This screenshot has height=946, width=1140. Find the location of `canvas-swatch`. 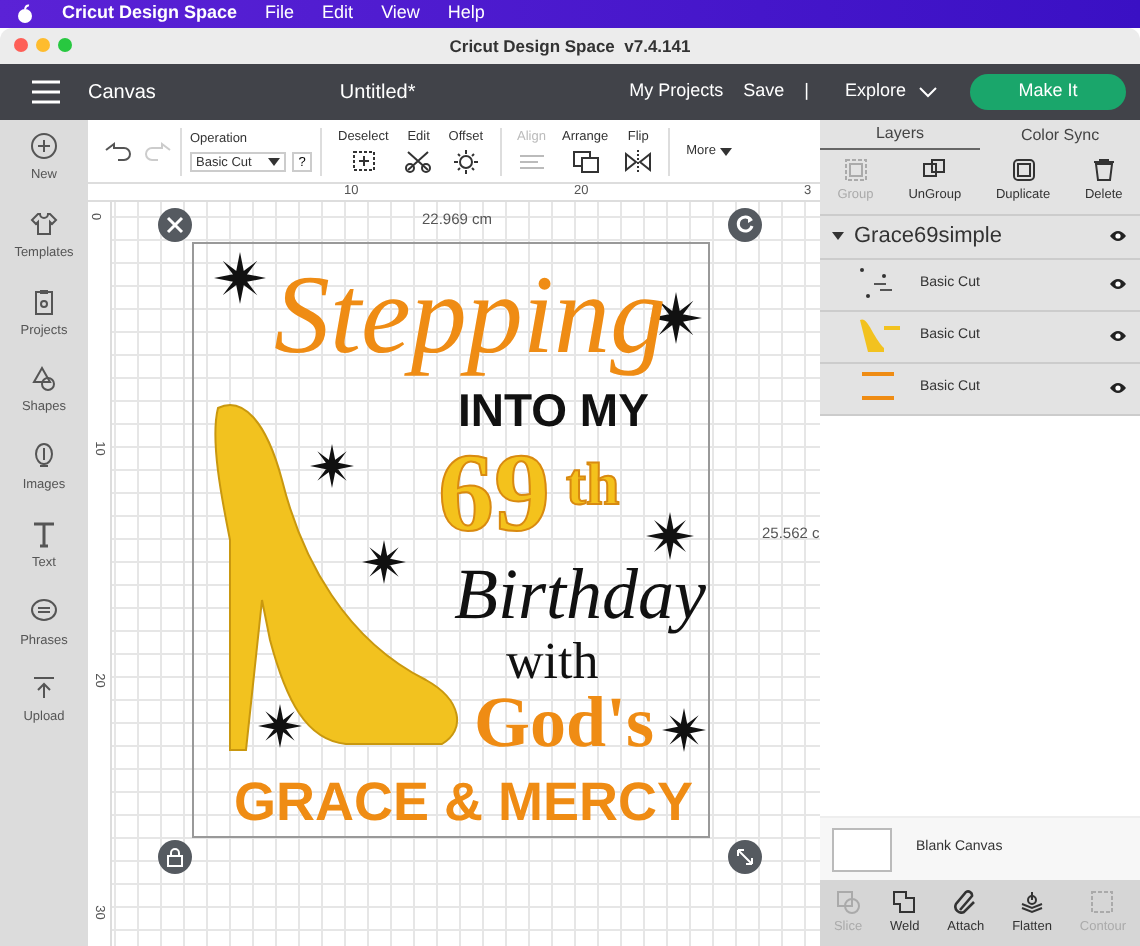

canvas-swatch is located at coordinates (862, 849).